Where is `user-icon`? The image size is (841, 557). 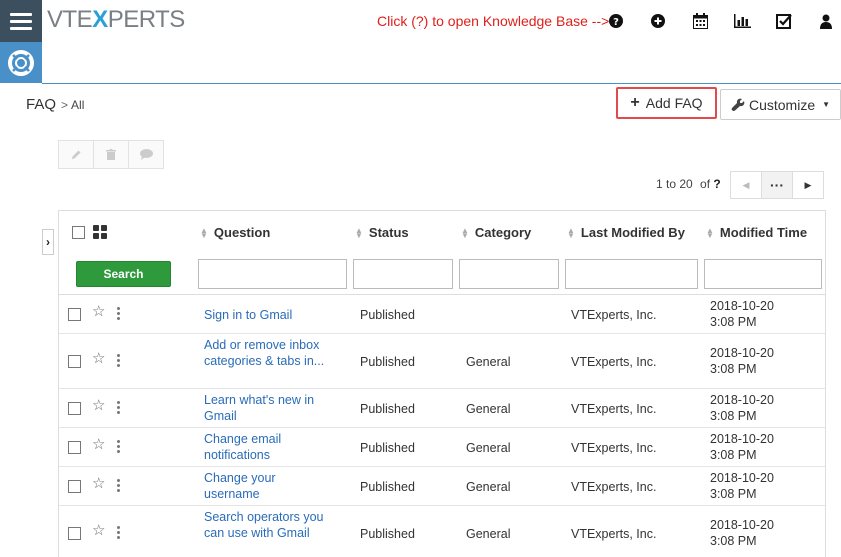 user-icon is located at coordinates (826, 21).